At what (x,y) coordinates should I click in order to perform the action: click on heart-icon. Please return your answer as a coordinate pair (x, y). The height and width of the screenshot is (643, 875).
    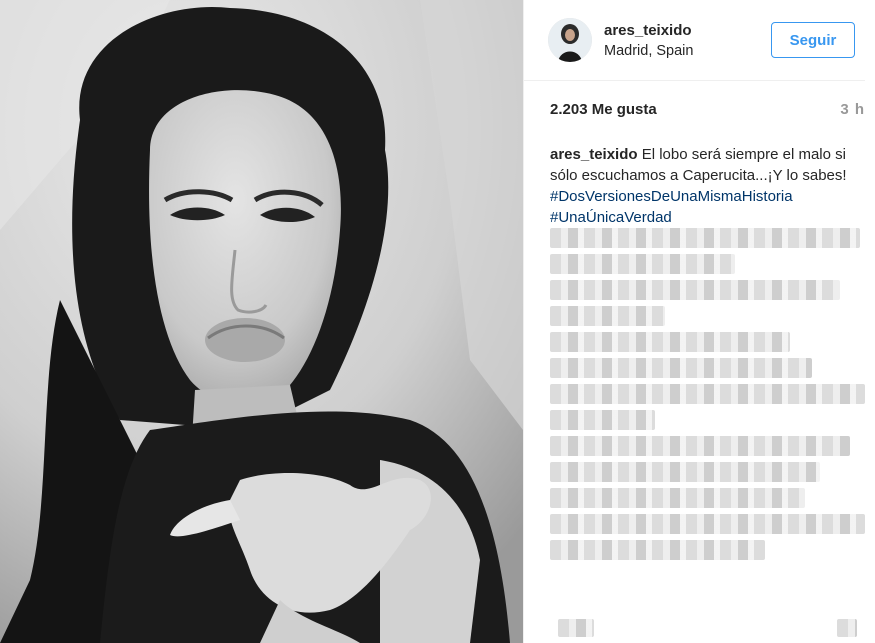
    Looking at the image, I should click on (576, 628).